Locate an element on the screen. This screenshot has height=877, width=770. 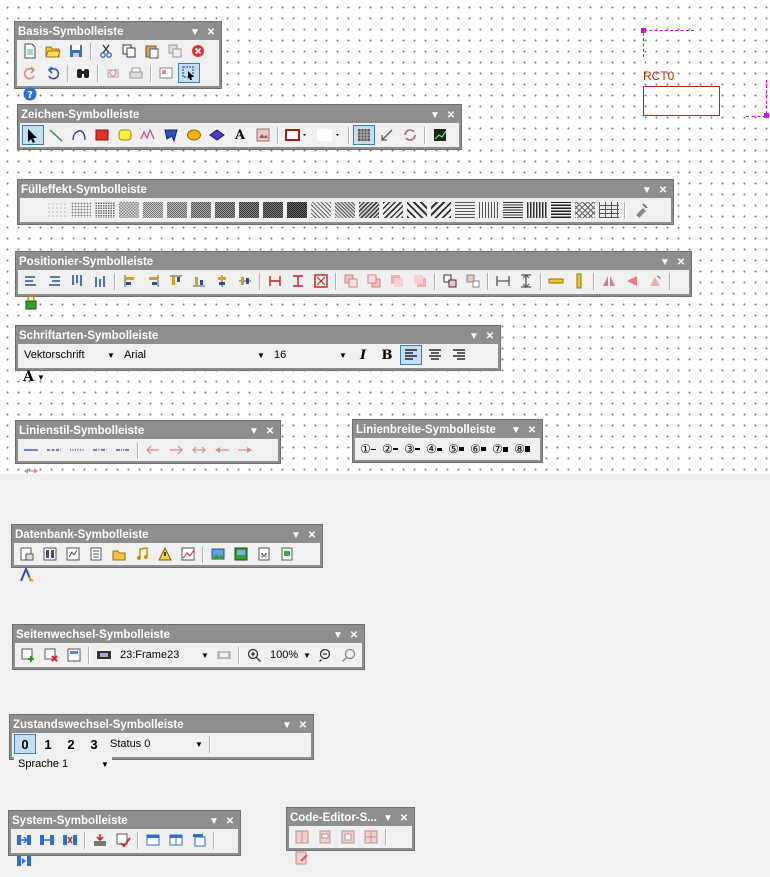
fill-pattern-brick is located at coordinates (609, 210).